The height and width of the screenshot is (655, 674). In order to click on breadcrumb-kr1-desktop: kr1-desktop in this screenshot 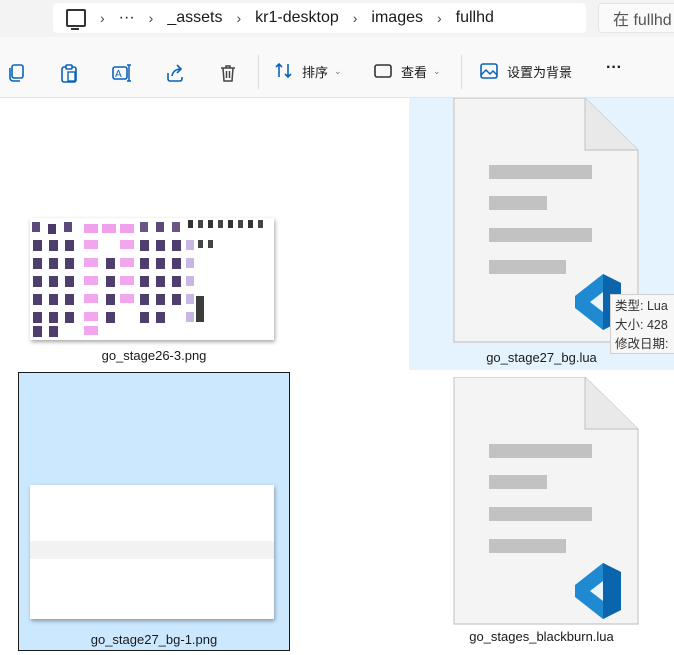, I will do `click(297, 18)`.